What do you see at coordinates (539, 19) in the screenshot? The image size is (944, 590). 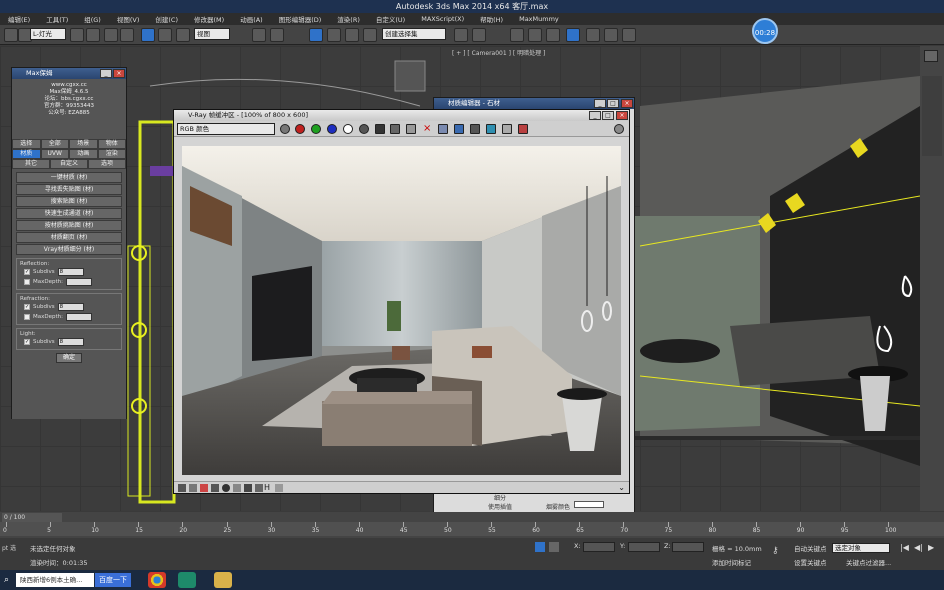 I see `menu-item: MaxMummy` at bounding box center [539, 19].